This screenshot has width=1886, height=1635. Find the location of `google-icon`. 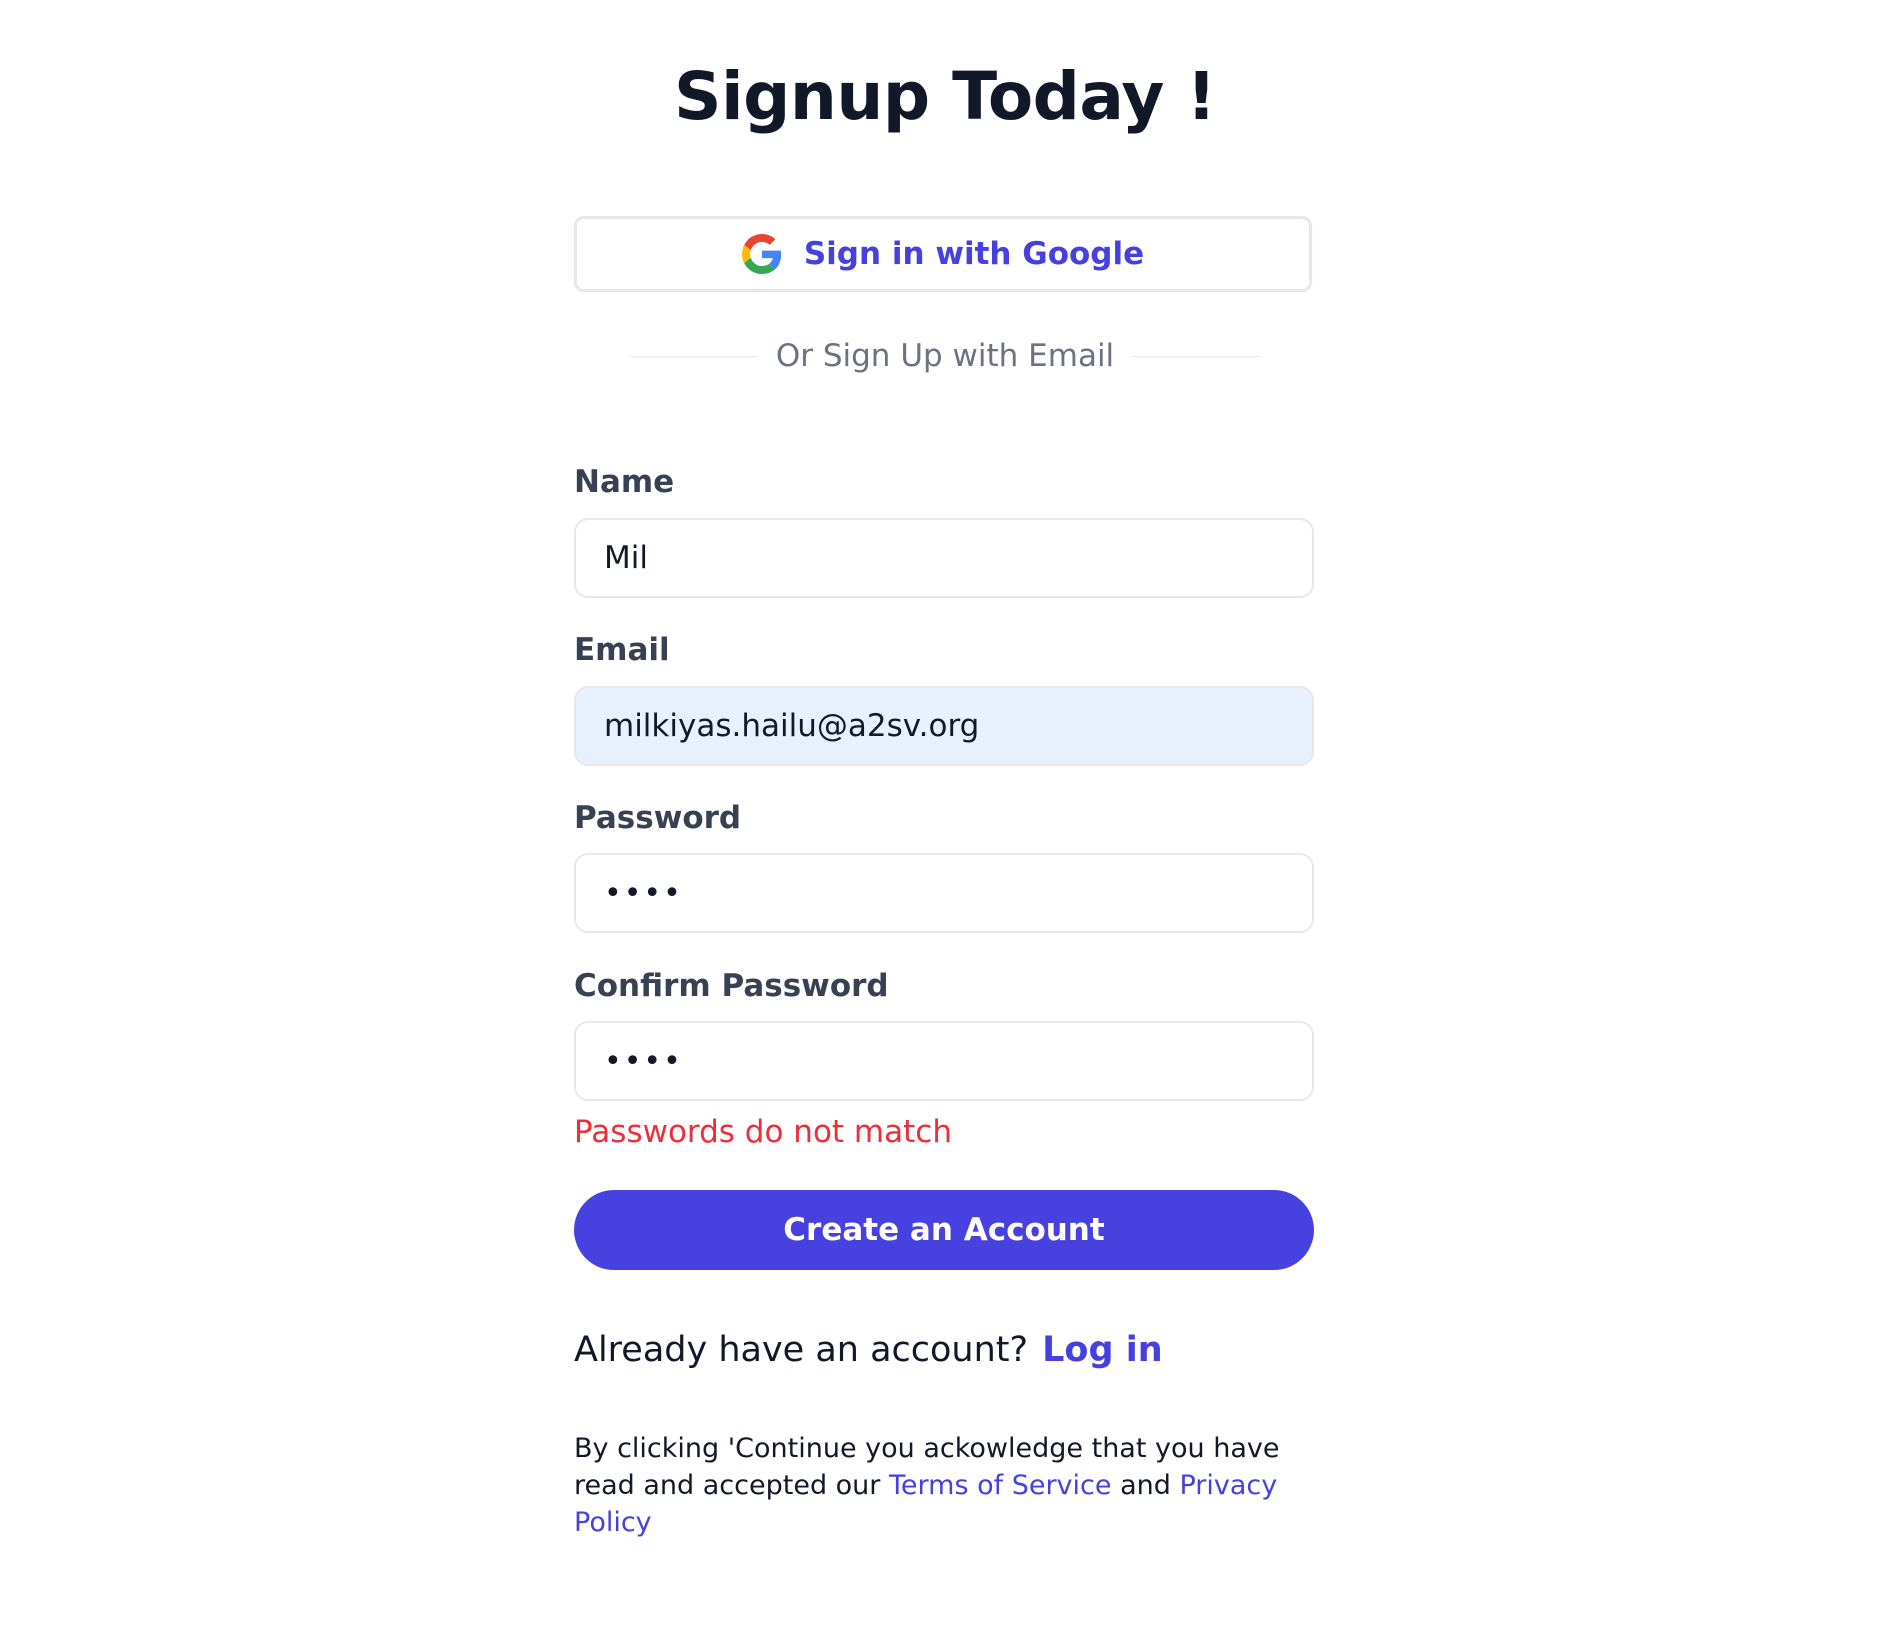

google-icon is located at coordinates (761, 254).